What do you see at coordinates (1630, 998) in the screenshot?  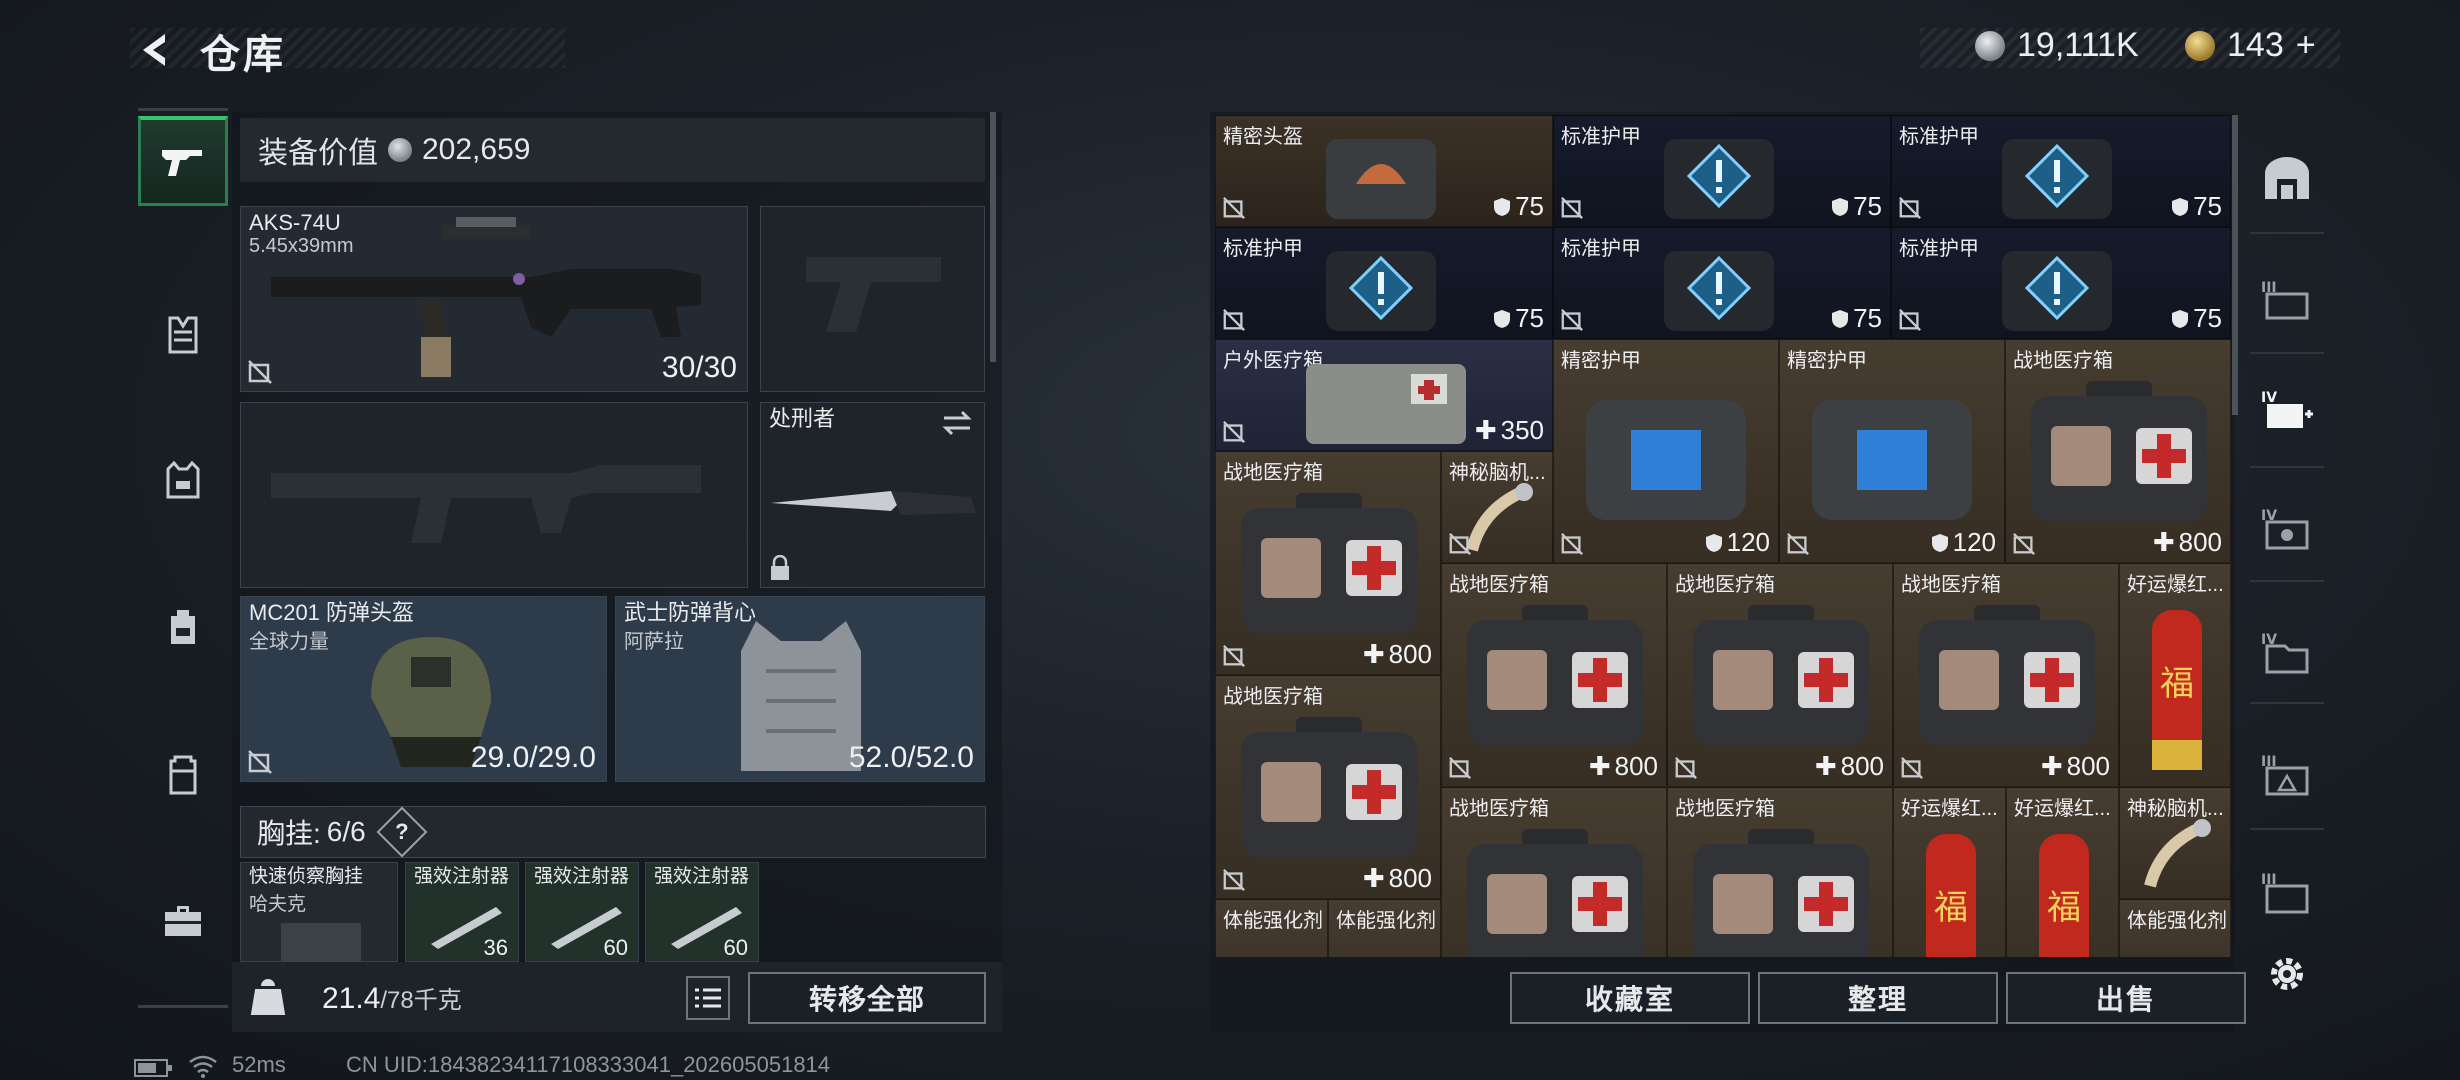 I see `collection-room-button: 收藏室` at bounding box center [1630, 998].